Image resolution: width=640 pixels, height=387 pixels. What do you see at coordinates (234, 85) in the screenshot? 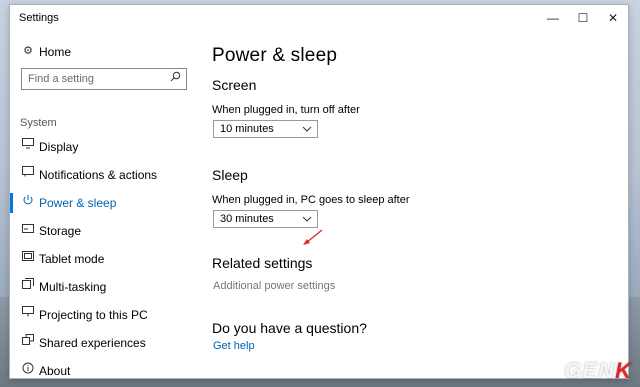
I see `screen-heading: Screen` at bounding box center [234, 85].